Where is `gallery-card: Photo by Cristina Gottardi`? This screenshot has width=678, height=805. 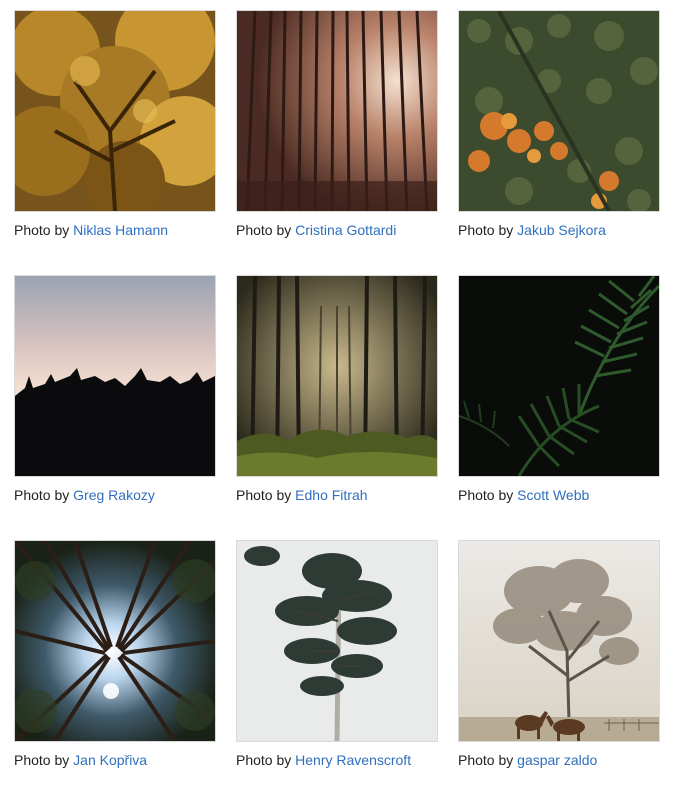 gallery-card: Photo by Cristina Gottardi is located at coordinates (337, 142).